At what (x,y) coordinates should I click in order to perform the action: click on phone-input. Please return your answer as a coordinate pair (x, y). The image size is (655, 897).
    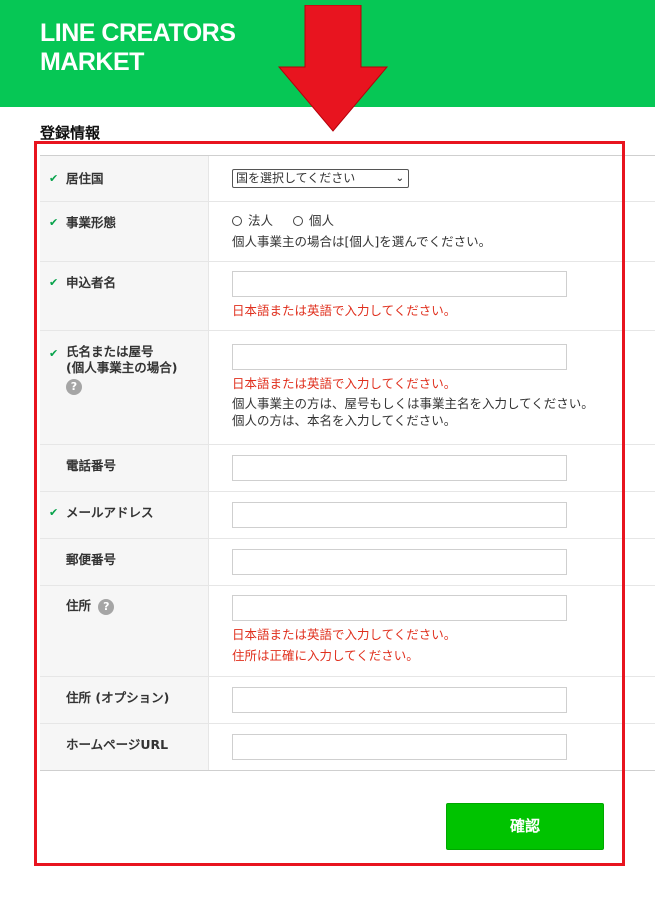
    Looking at the image, I should click on (399, 468).